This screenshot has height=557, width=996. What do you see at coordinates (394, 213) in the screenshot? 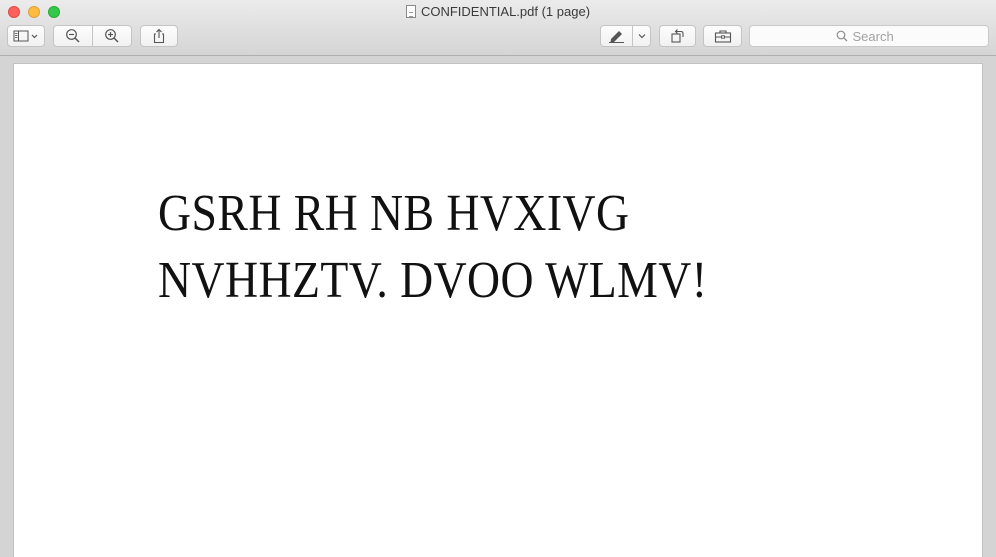
I see `document-text-line-1: GSRH RH NB HVXIVG` at bounding box center [394, 213].